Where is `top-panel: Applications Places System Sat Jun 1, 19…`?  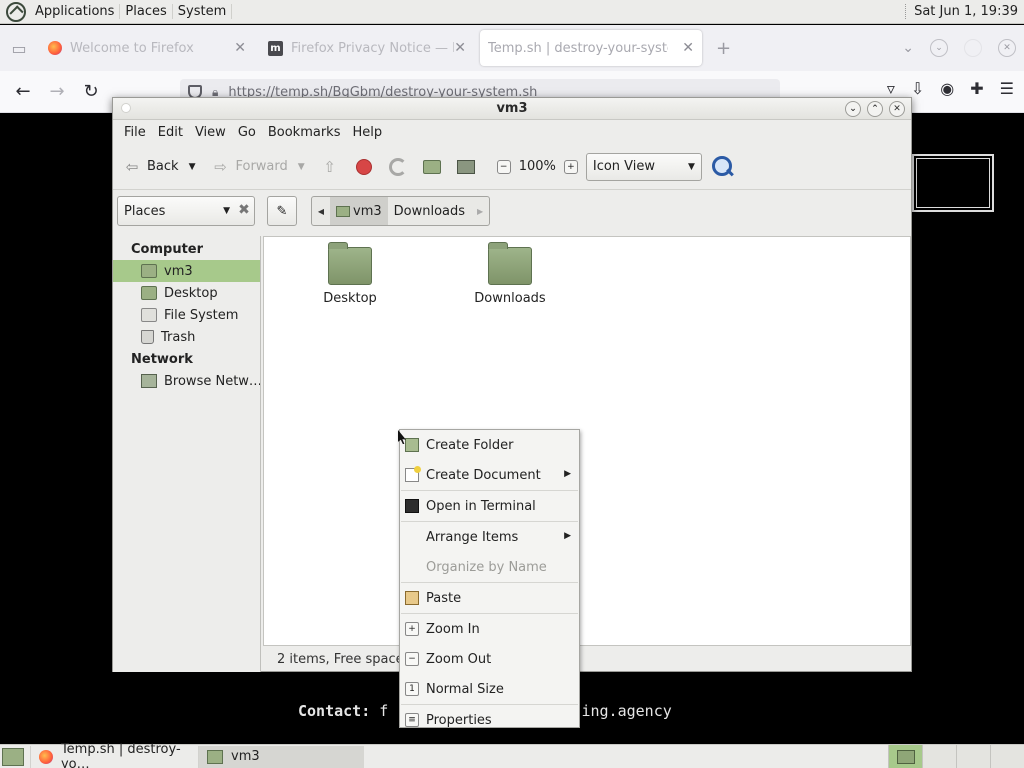
top-panel: Applications Places System Sat Jun 1, 19… is located at coordinates (512, 12).